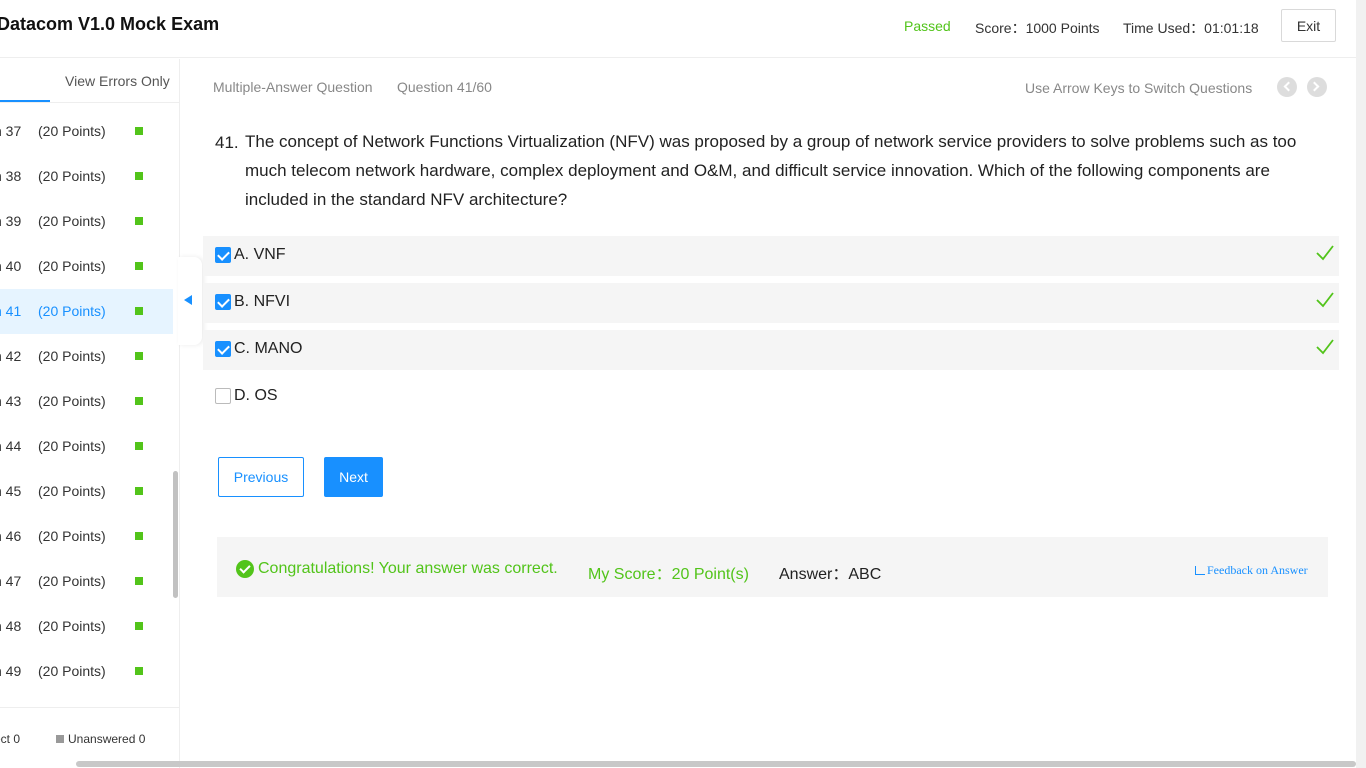  What do you see at coordinates (11, 221) in the screenshot?
I see `question-number: n 39` at bounding box center [11, 221].